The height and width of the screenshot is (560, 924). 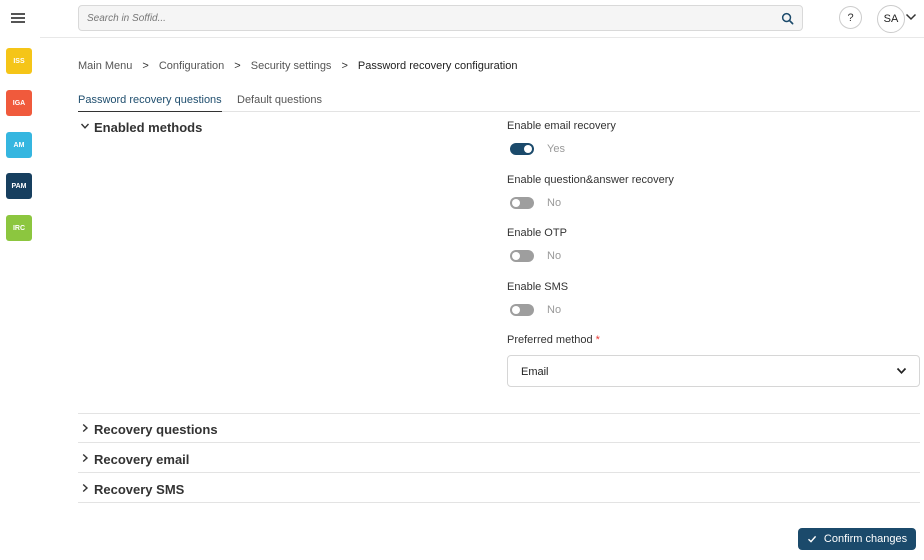 I want to click on search-box, so click(x=440, y=18).